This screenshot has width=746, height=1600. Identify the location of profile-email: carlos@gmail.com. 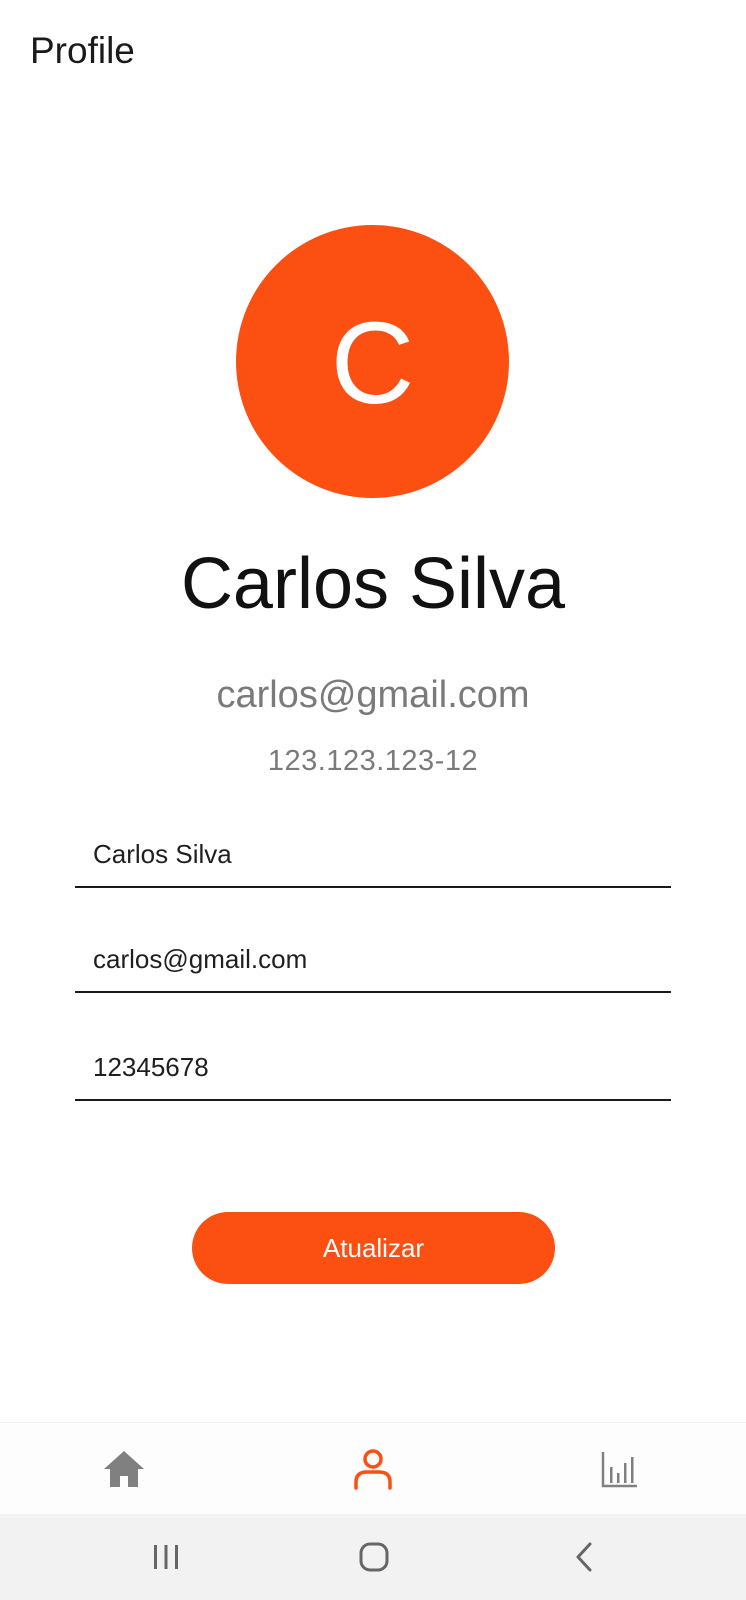
(373, 695).